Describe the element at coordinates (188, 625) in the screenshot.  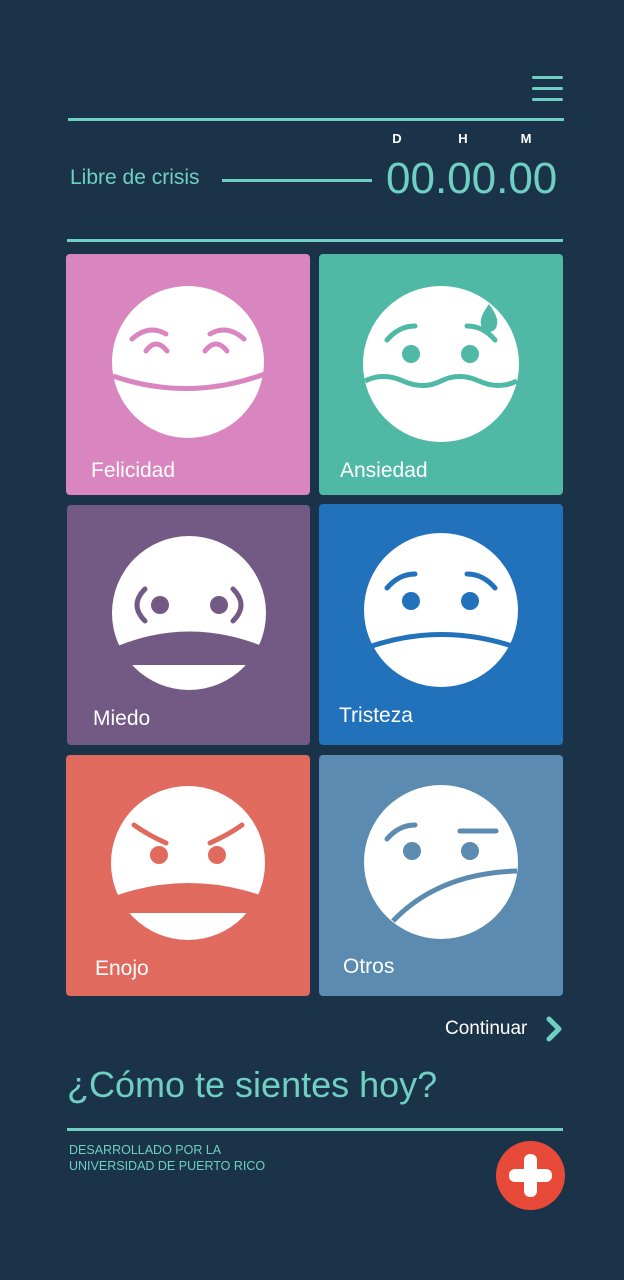
I see `emotion-tile-miedo: Miedo` at that location.